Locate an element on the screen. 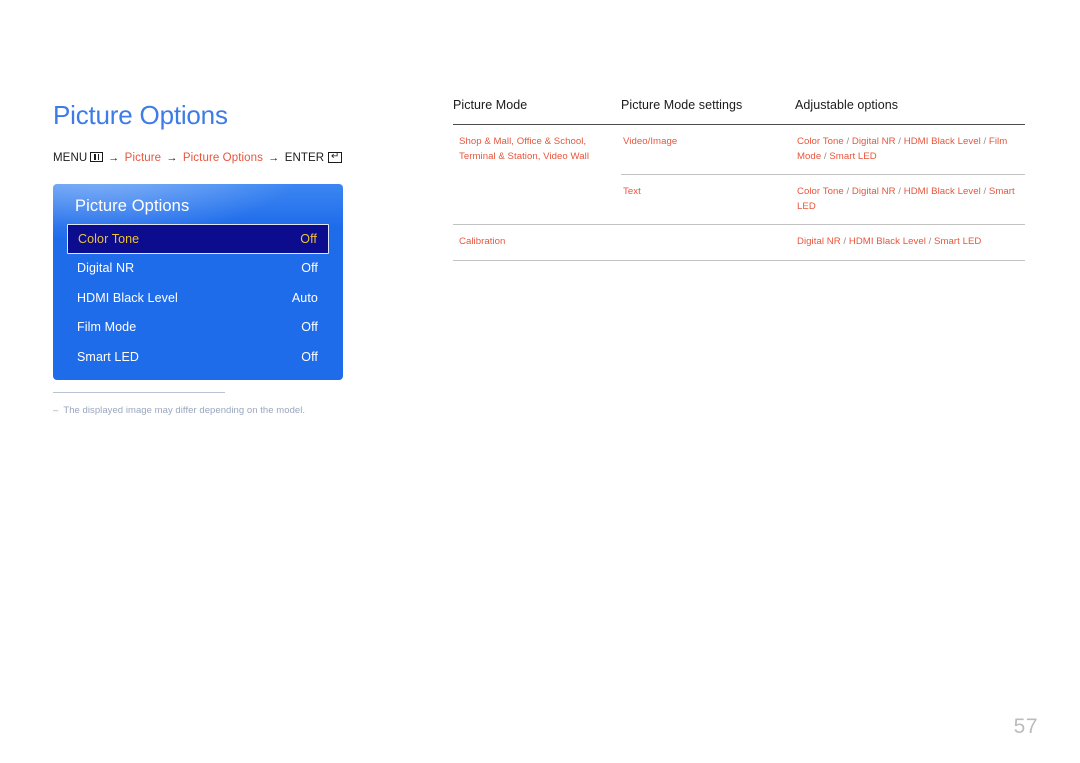 This screenshot has height=763, width=1080. osd-item-hdmi-black-level: HDMI Black Level Auto is located at coordinates (198, 298).